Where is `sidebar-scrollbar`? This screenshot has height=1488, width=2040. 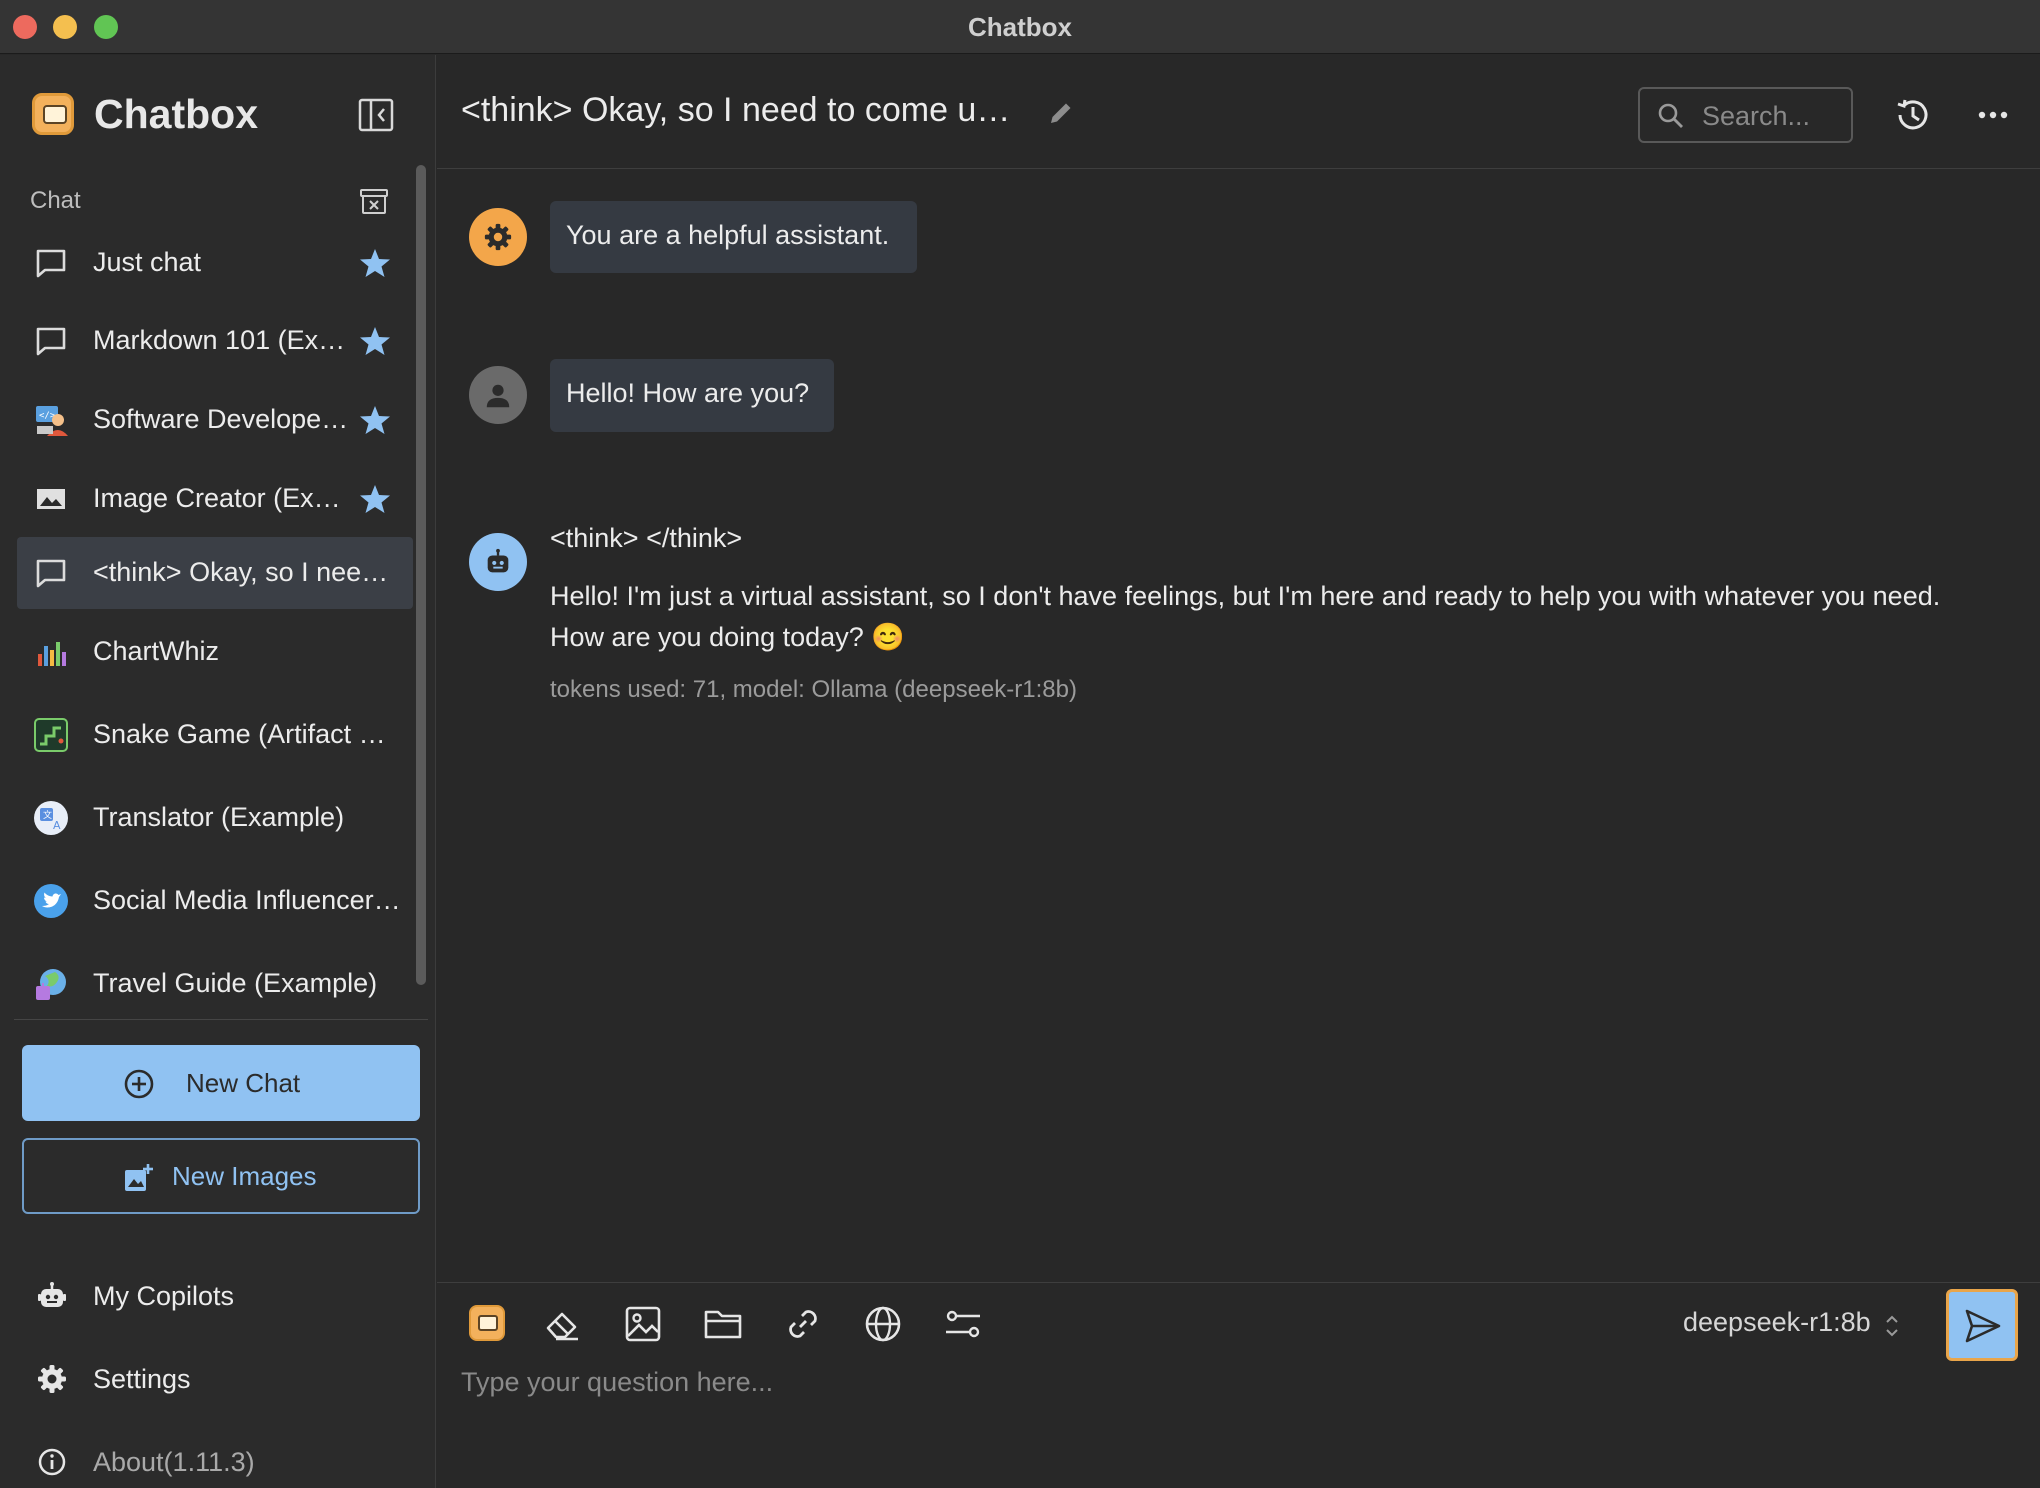
sidebar-scrollbar is located at coordinates (421, 575).